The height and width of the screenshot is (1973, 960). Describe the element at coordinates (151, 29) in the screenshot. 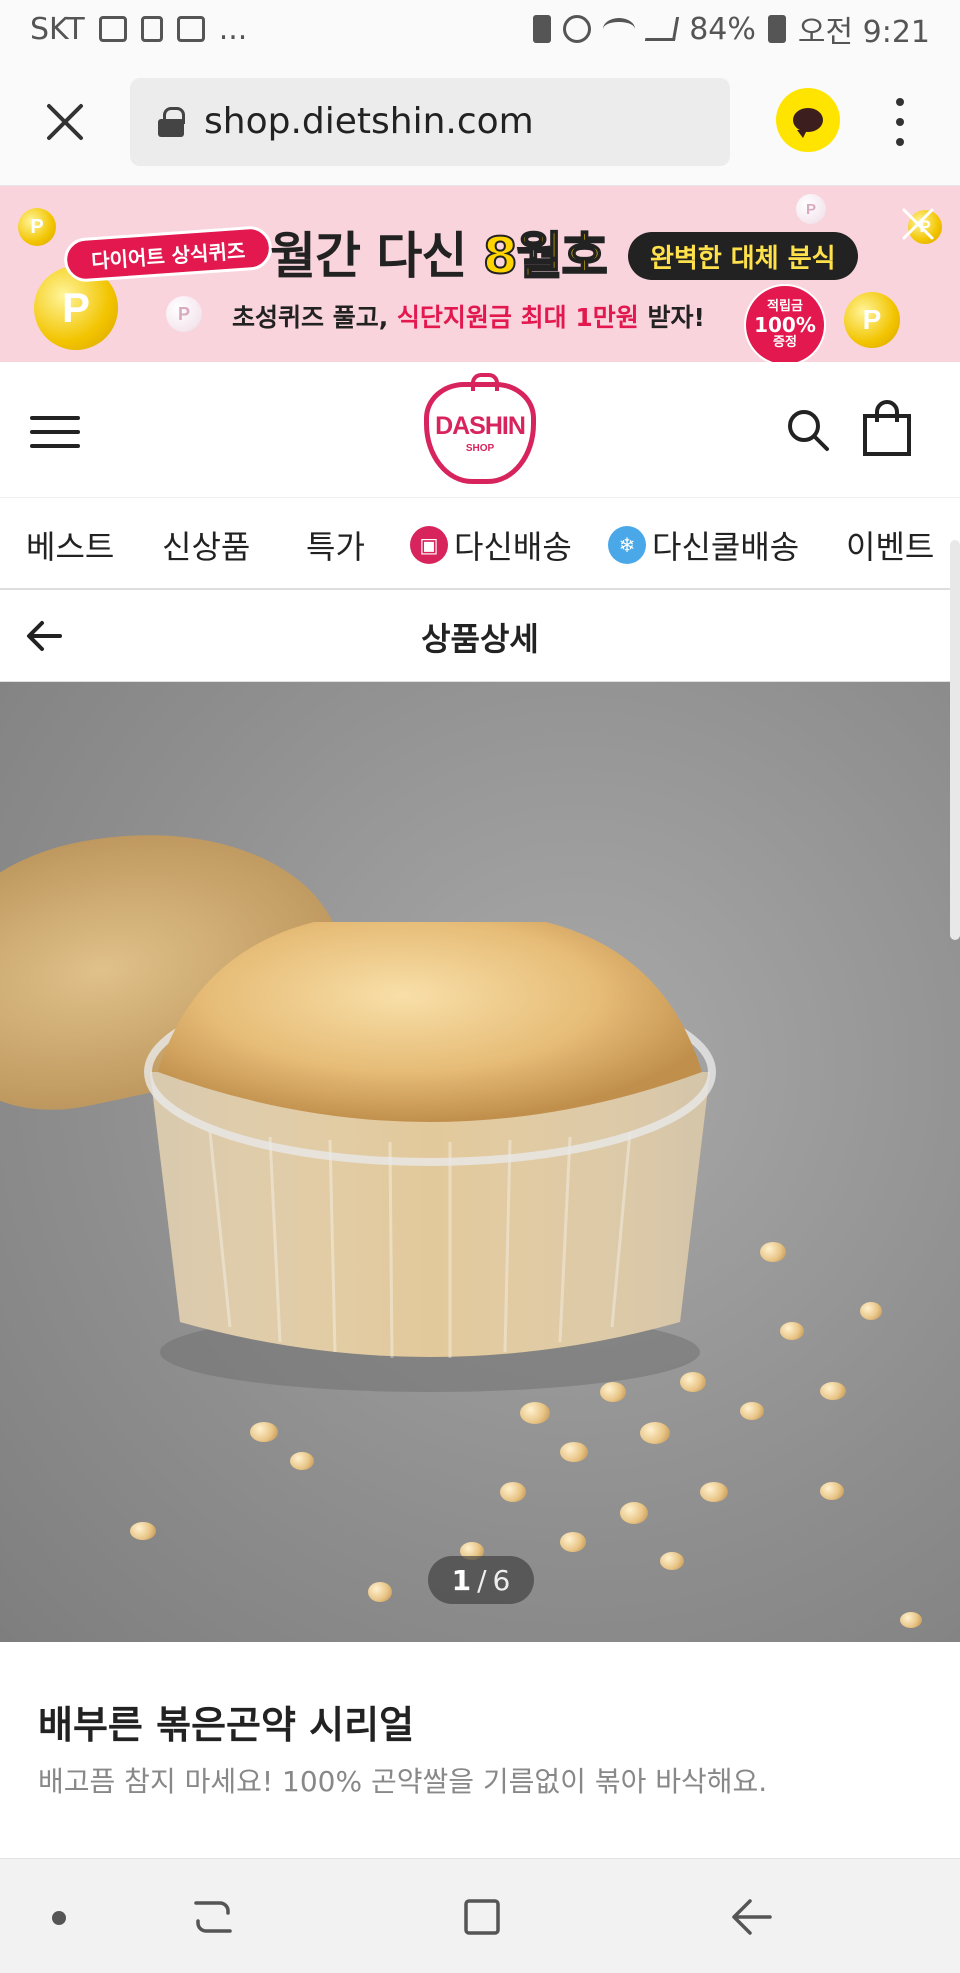

I see `bill-notification-icon` at that location.